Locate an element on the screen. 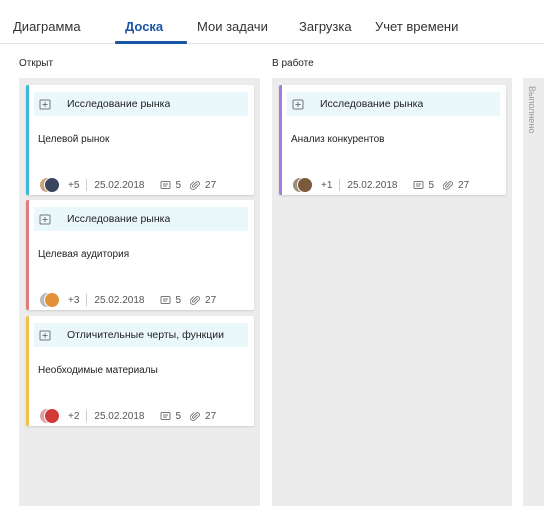 The height and width of the screenshot is (506, 544). extra-assignees-count: +5 is located at coordinates (74, 185).